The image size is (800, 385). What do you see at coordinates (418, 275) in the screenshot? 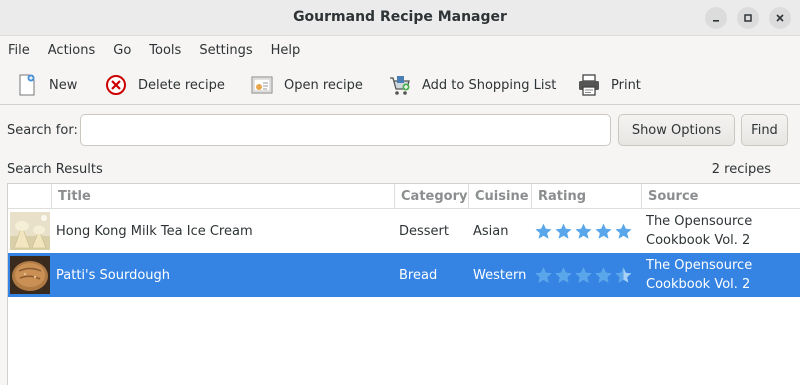
I see `recipe-category: Bread` at bounding box center [418, 275].